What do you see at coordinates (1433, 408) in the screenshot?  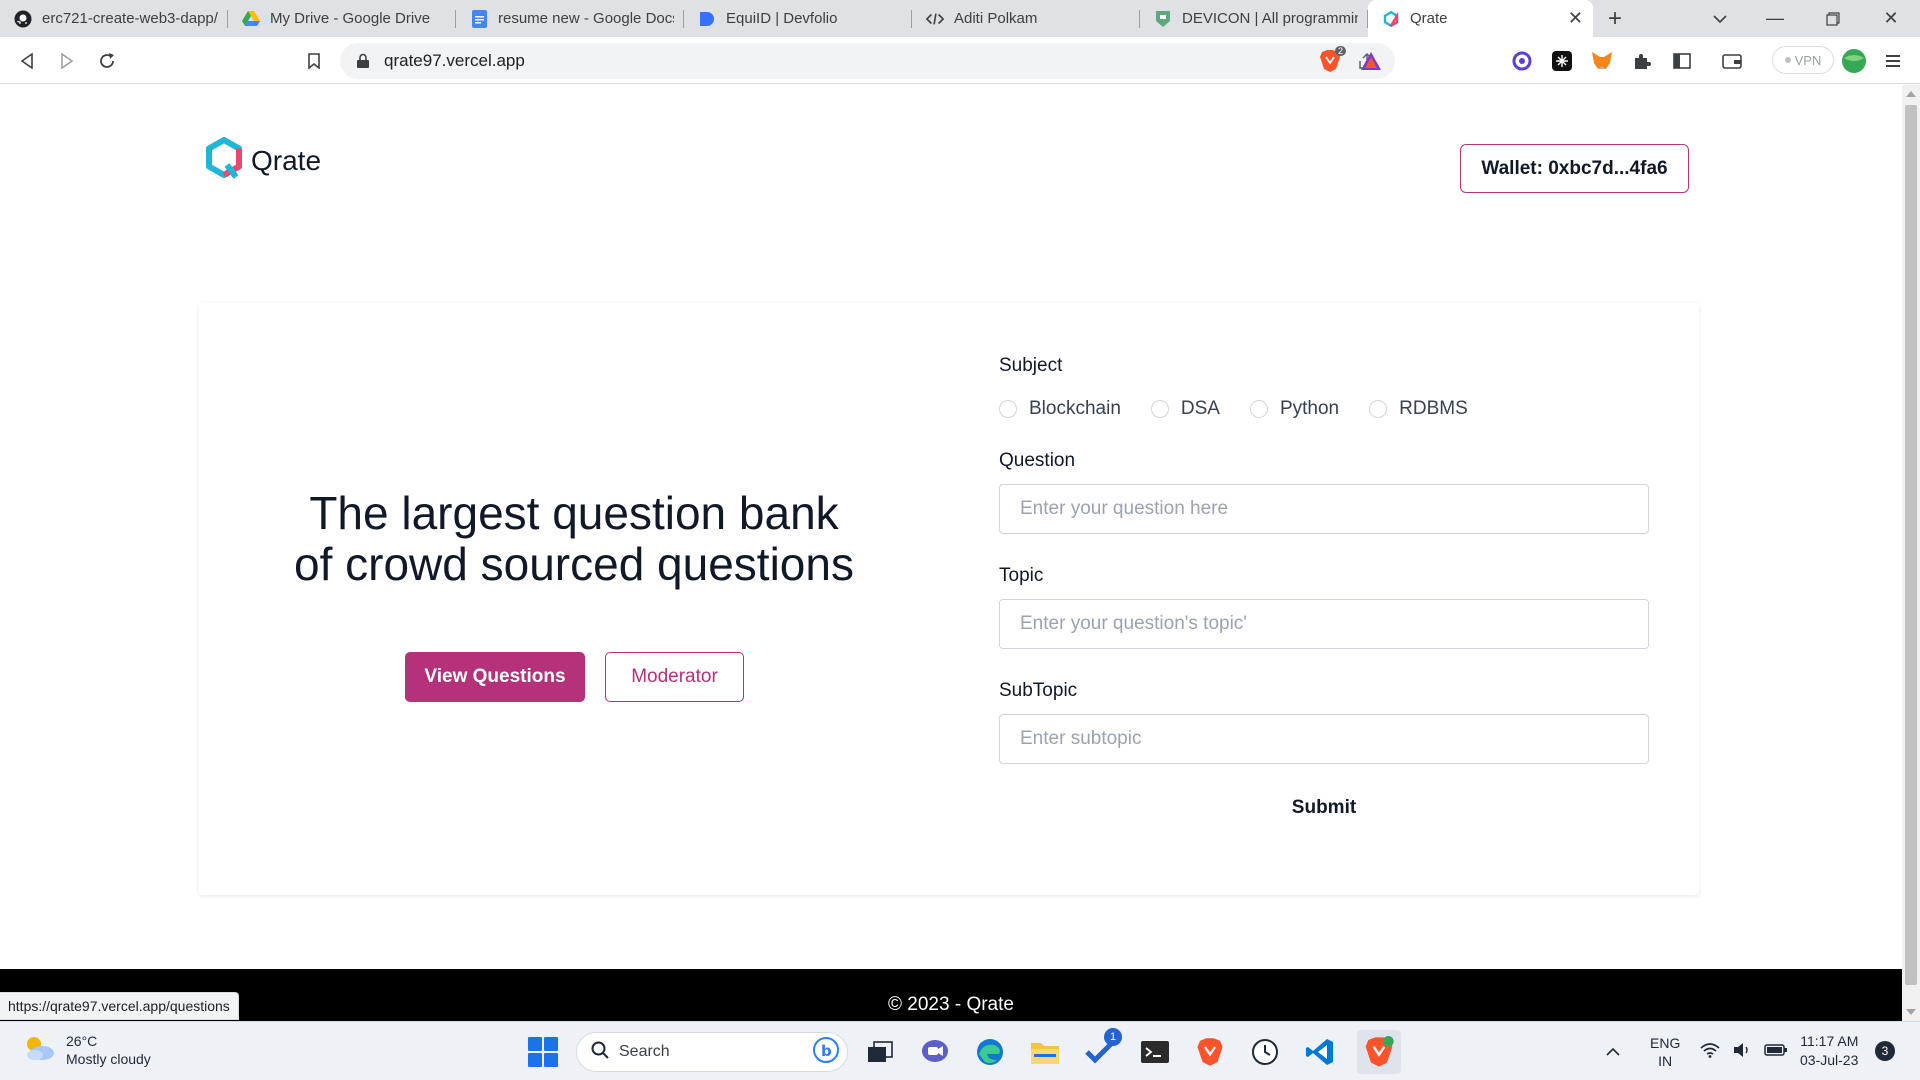 I see `radio-label: RDBMS` at bounding box center [1433, 408].